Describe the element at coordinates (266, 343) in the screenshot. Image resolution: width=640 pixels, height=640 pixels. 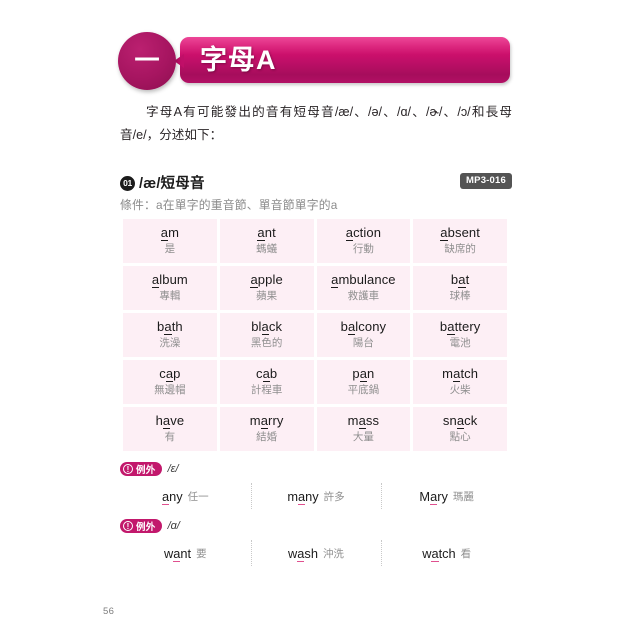
I see `word-chinese: 黑色的` at that location.